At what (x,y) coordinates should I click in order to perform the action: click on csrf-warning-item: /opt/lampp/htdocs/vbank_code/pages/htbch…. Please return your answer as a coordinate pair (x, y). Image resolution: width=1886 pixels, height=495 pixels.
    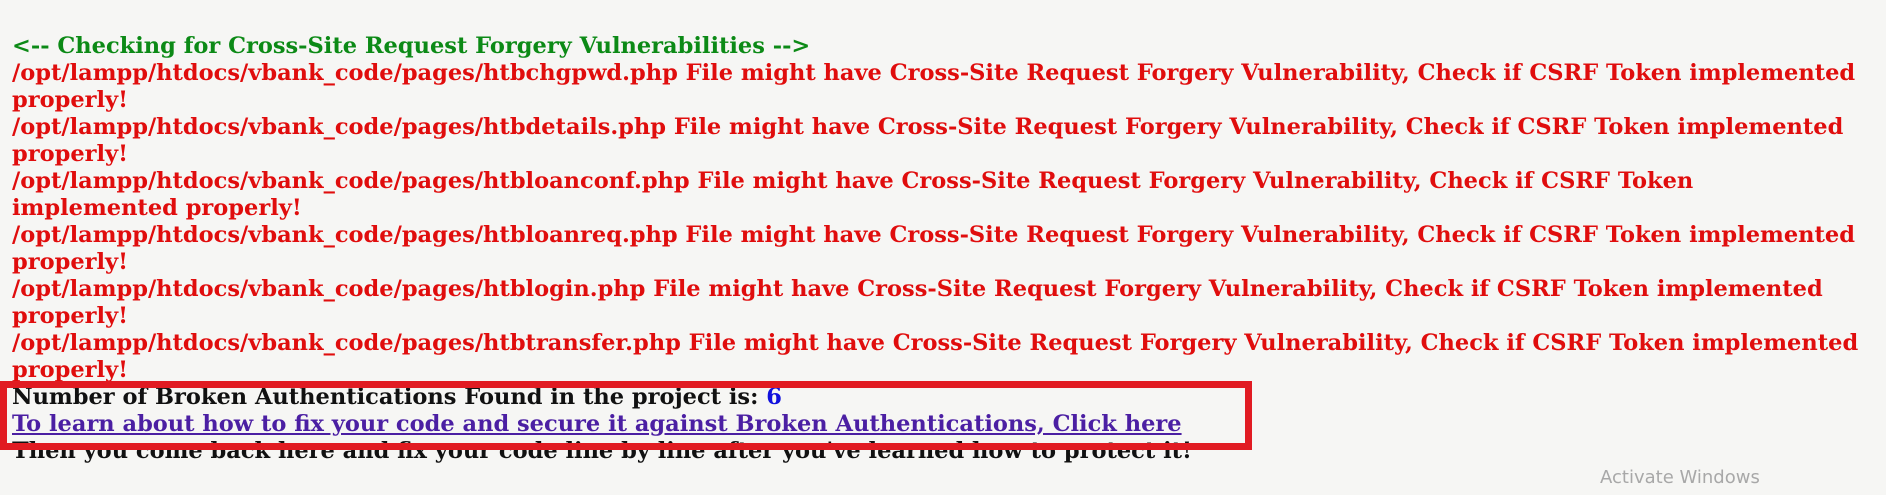
    Looking at the image, I should click on (934, 86).